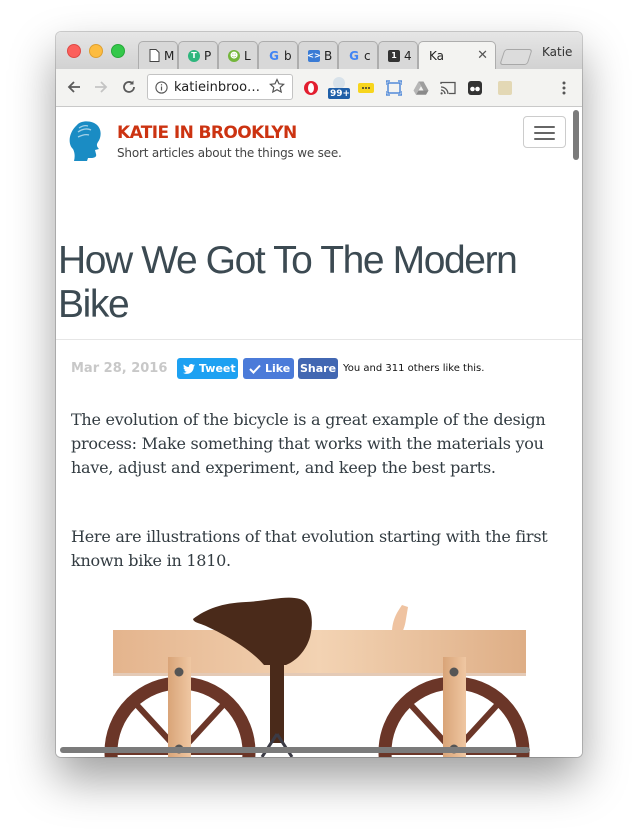 Image resolution: width=638 pixels, height=837 pixels. I want to click on badge-count: 99+, so click(340, 94).